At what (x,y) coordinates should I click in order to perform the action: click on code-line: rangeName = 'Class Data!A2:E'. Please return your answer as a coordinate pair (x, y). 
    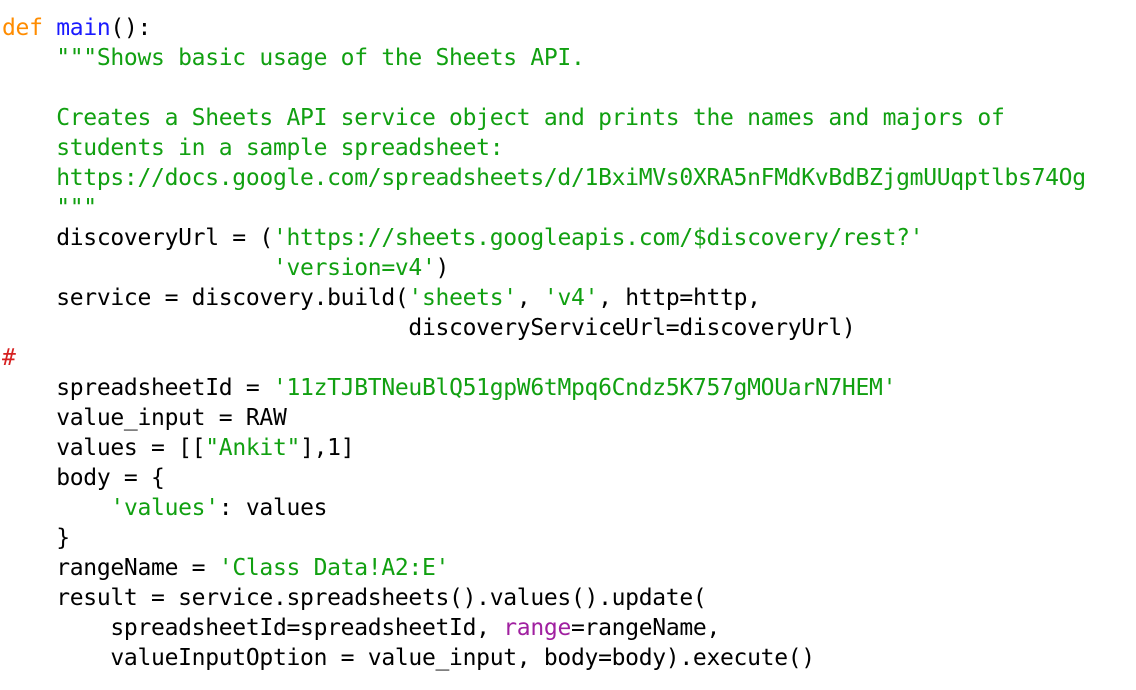
    Looking at the image, I should click on (225, 568).